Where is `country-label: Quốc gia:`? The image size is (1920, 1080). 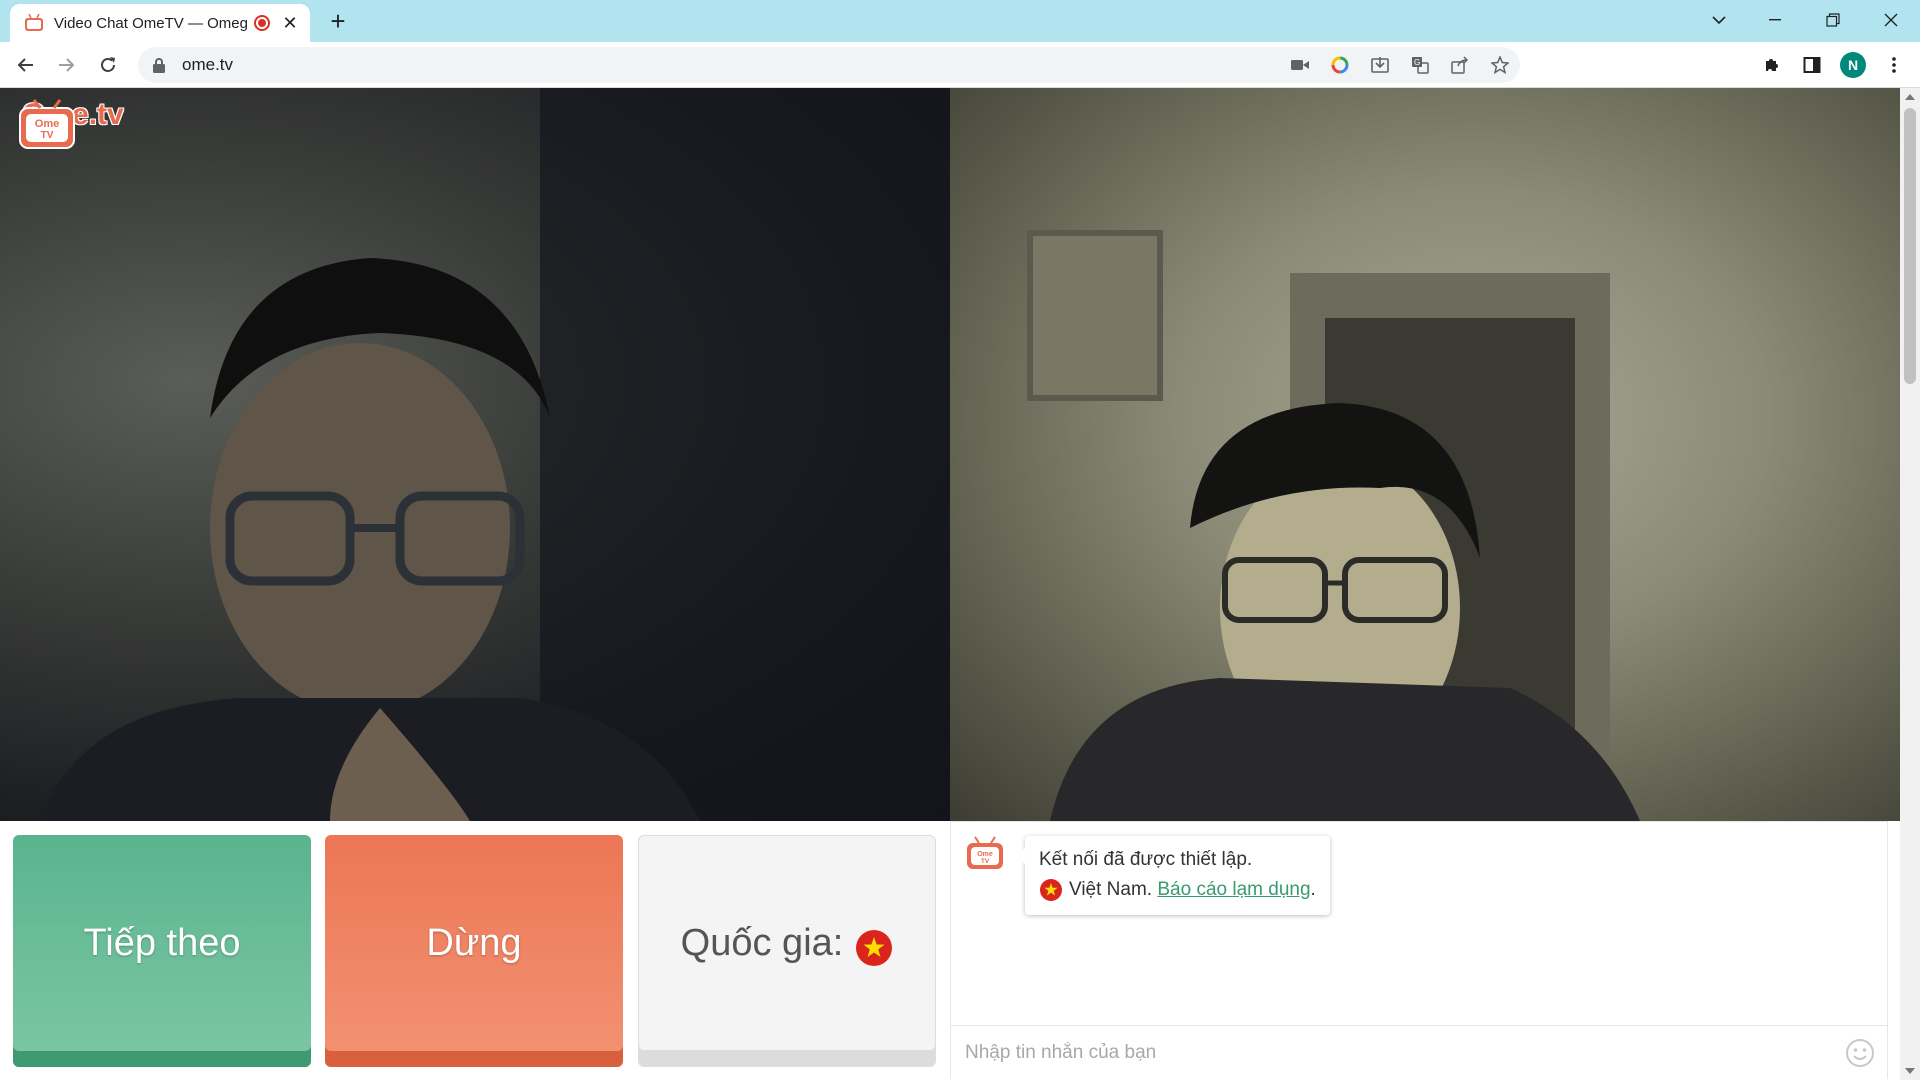 country-label: Quốc gia: is located at coordinates (762, 942).